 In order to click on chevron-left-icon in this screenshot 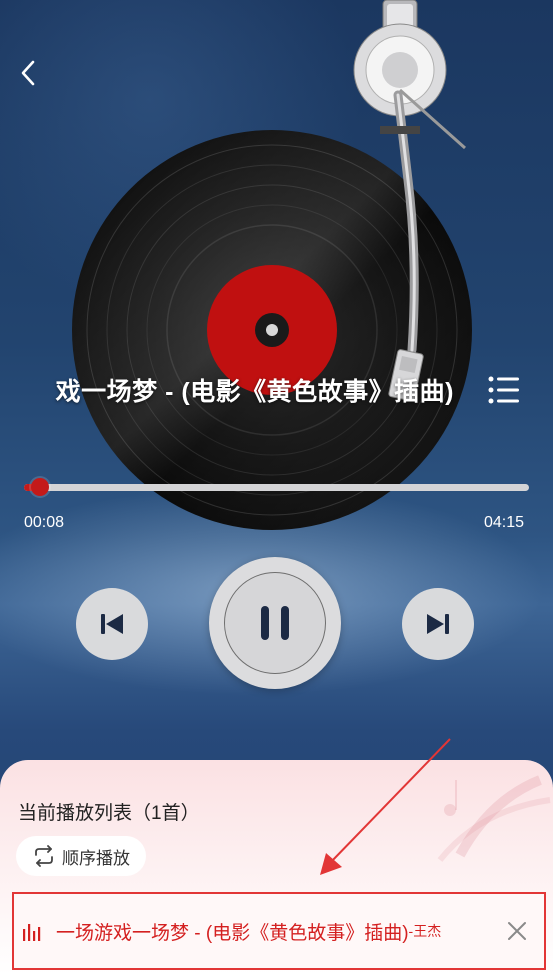, I will do `click(28, 73)`.